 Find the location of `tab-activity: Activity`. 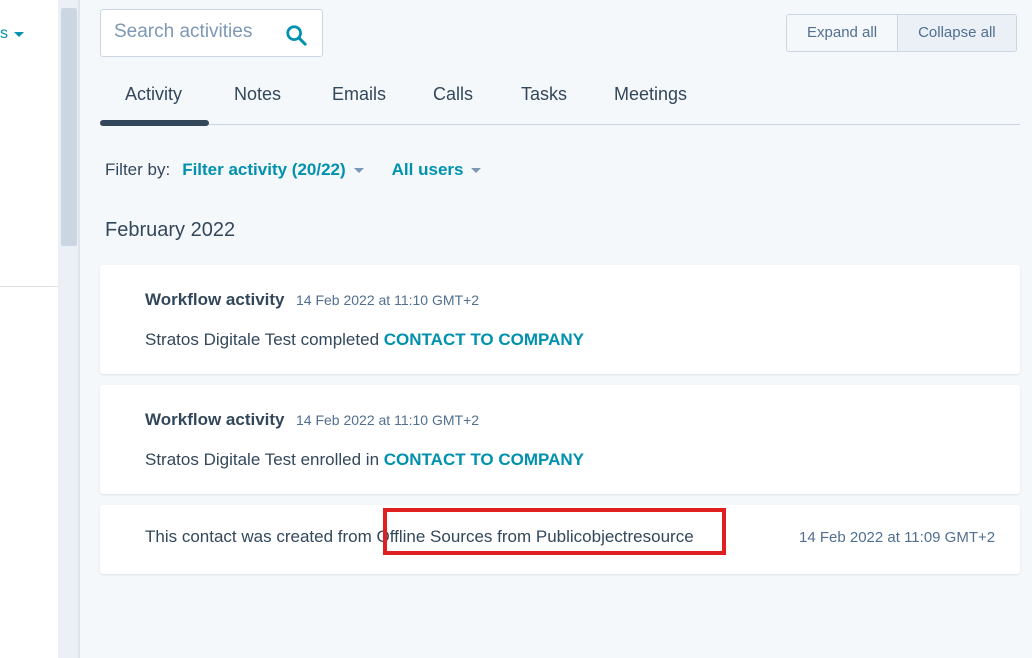

tab-activity: Activity is located at coordinates (153, 94).